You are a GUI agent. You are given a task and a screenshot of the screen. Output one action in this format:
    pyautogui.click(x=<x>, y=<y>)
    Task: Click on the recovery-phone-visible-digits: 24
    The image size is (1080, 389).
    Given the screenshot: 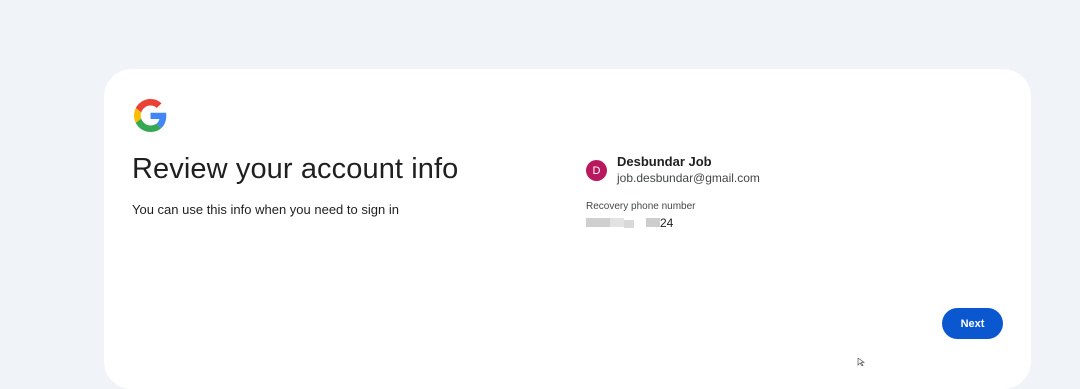 What is the action you would take?
    pyautogui.click(x=667, y=223)
    